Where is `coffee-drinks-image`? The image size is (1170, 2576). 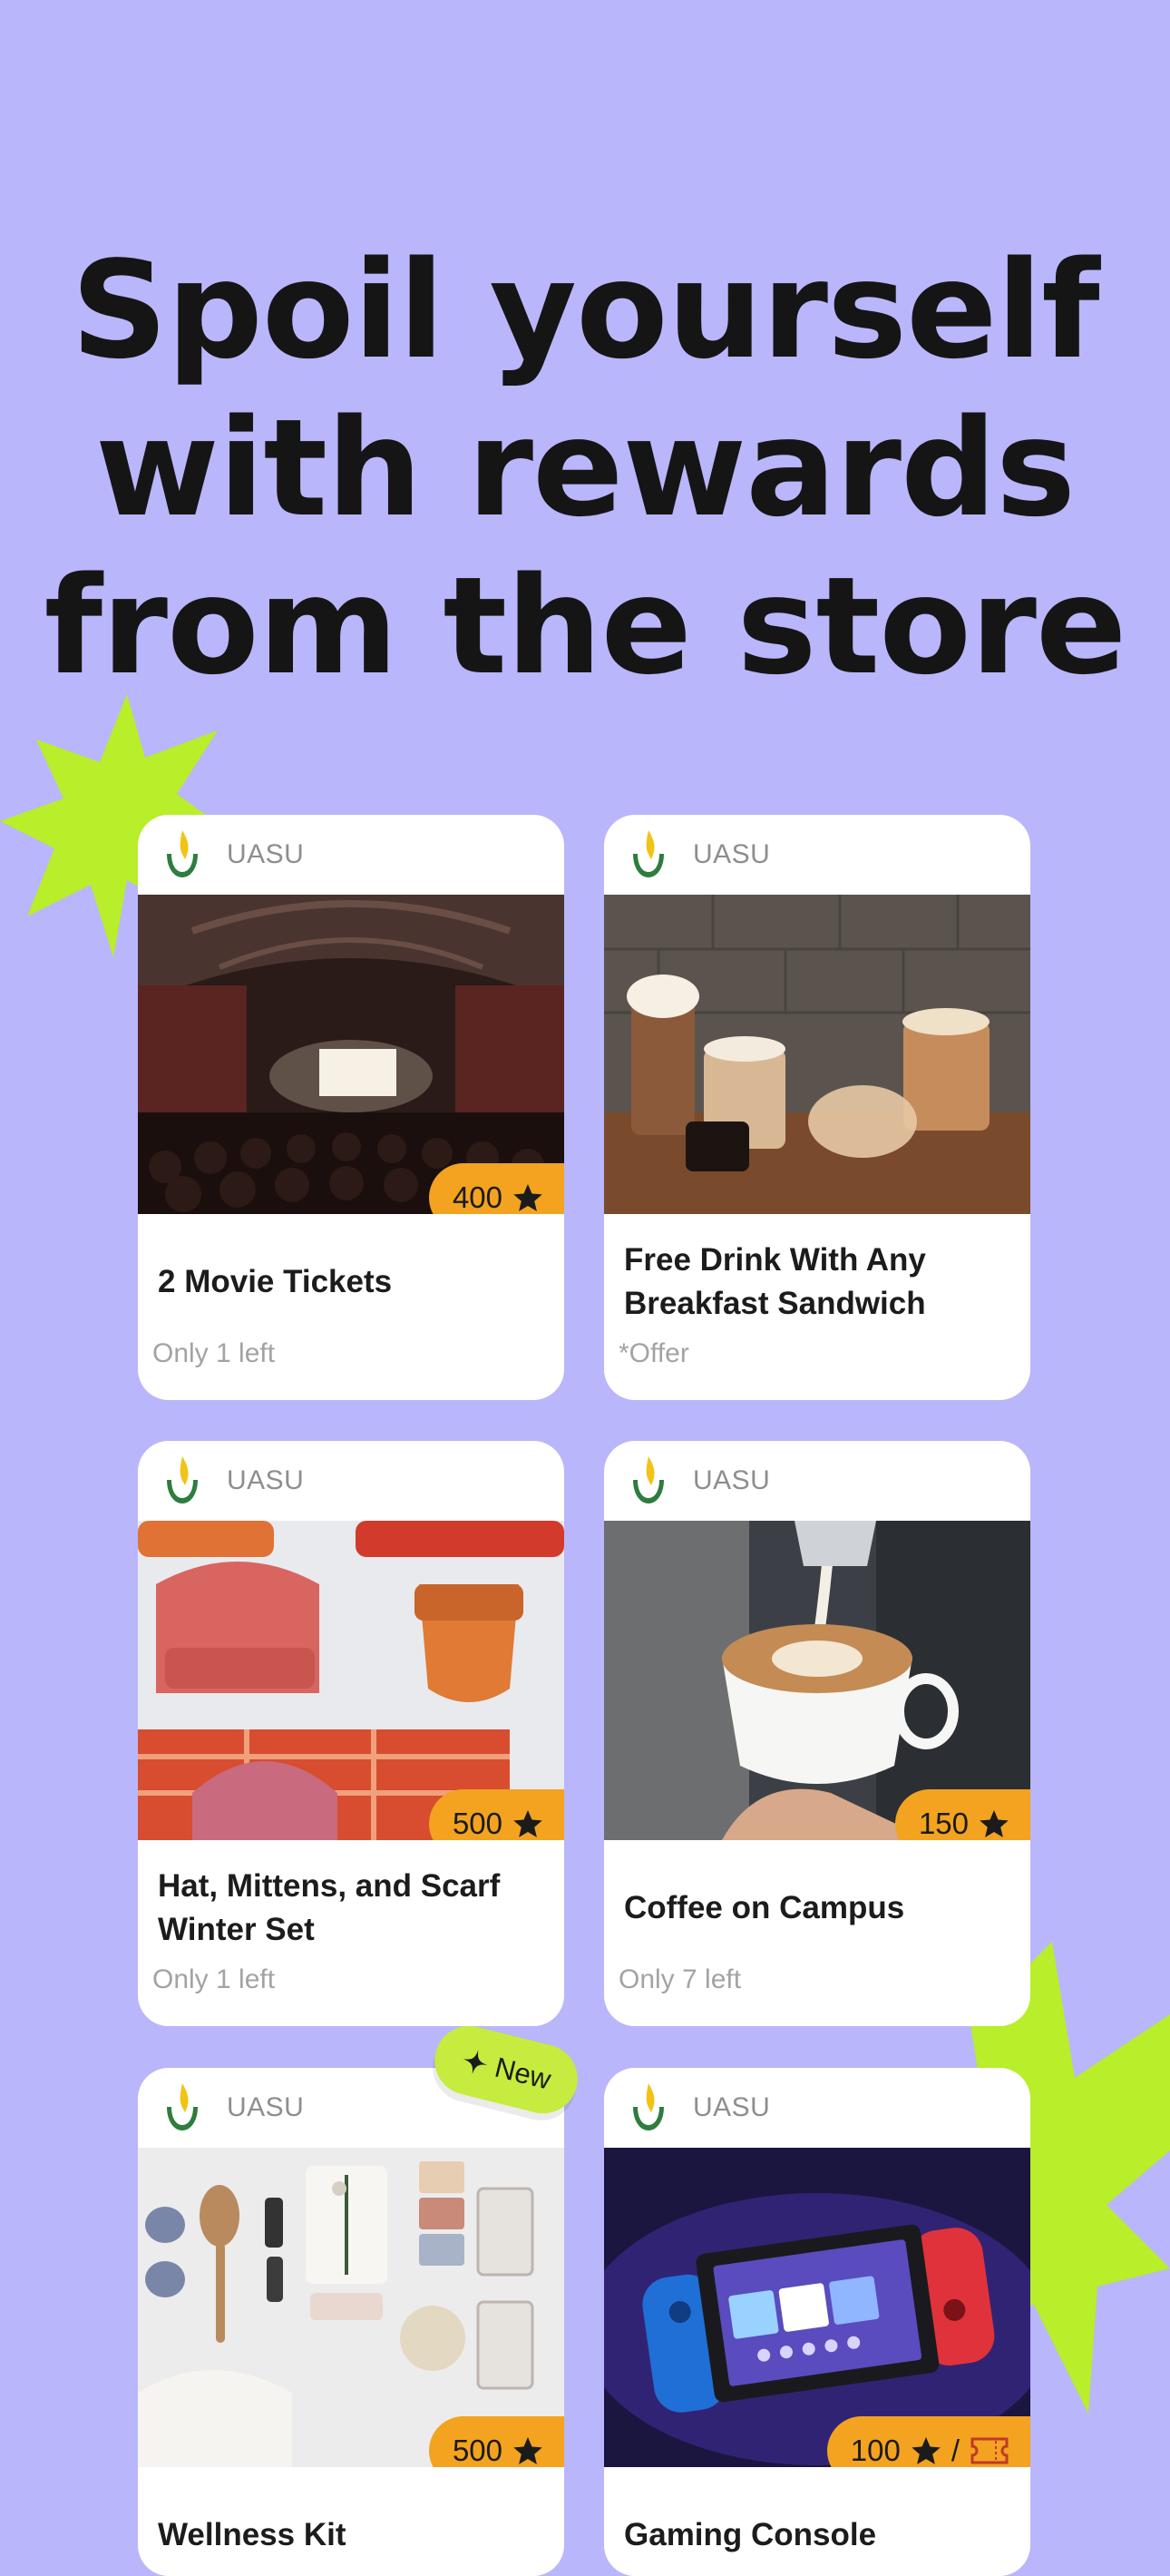 coffee-drinks-image is located at coordinates (817, 1054).